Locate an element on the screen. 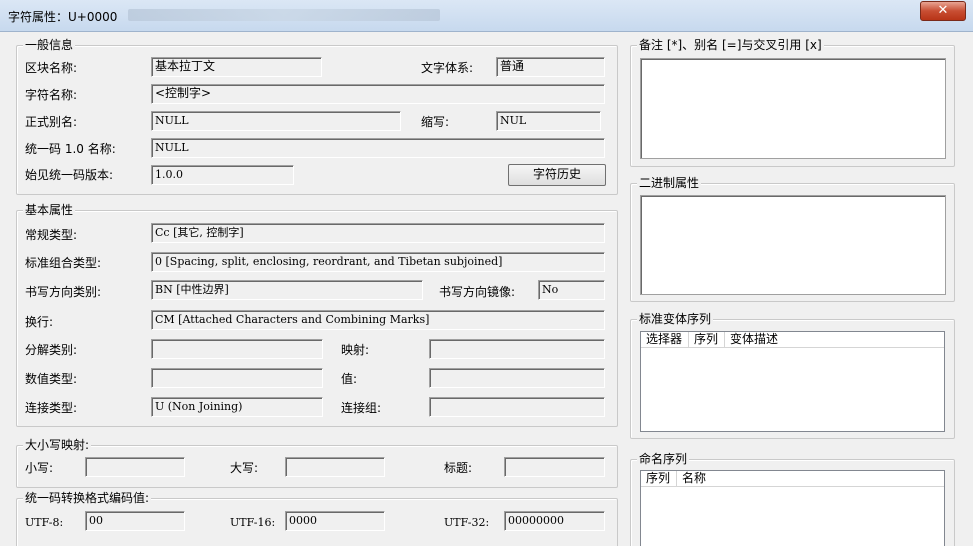 This screenshot has height=546, width=973. title-blurred-region is located at coordinates (284, 15).